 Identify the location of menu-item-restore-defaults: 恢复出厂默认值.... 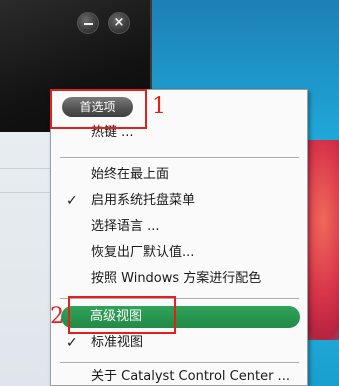
(179, 253).